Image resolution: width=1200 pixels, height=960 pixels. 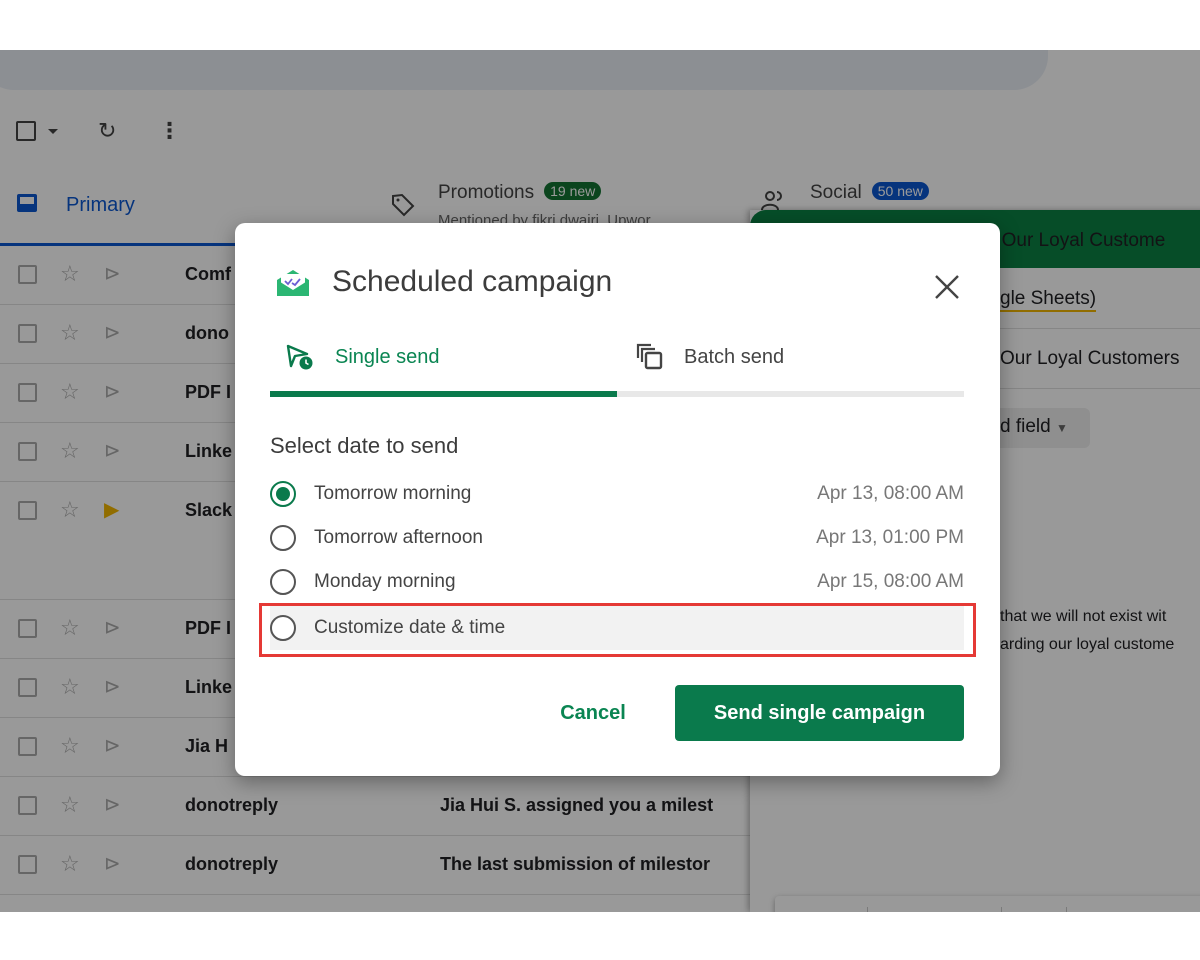 What do you see at coordinates (617, 538) in the screenshot?
I see `option-tomorrow-afternoon: Tomorrow afternoon Apr 13, 01:00 PM` at bounding box center [617, 538].